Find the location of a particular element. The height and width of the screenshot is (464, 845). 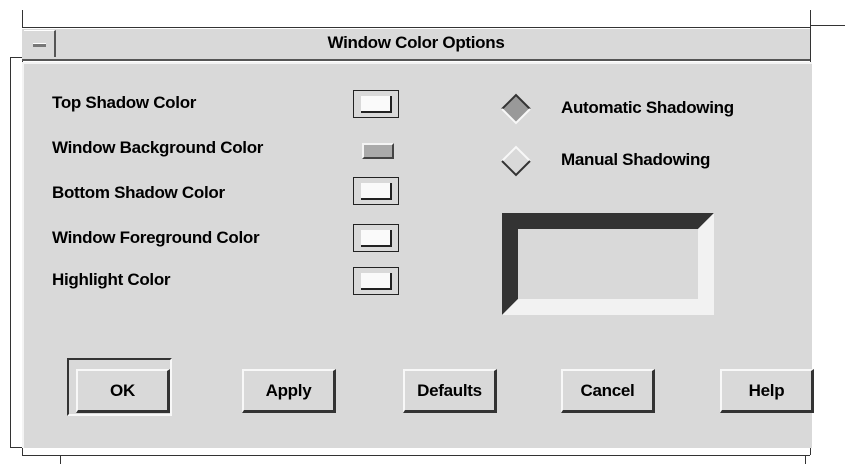

automatic-shadowing-label: Automatic Shadowing is located at coordinates (647, 108).